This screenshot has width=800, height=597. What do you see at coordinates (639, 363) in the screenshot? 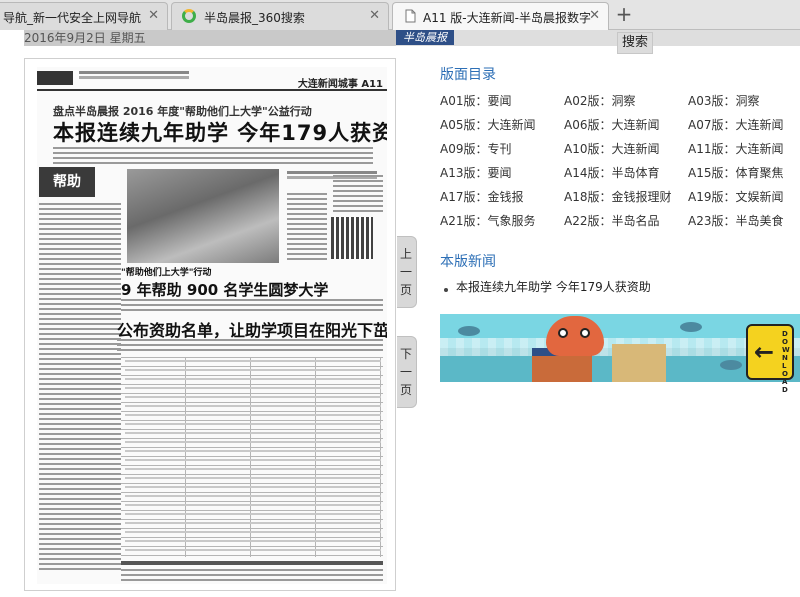
I see `shop-illustration` at bounding box center [639, 363].